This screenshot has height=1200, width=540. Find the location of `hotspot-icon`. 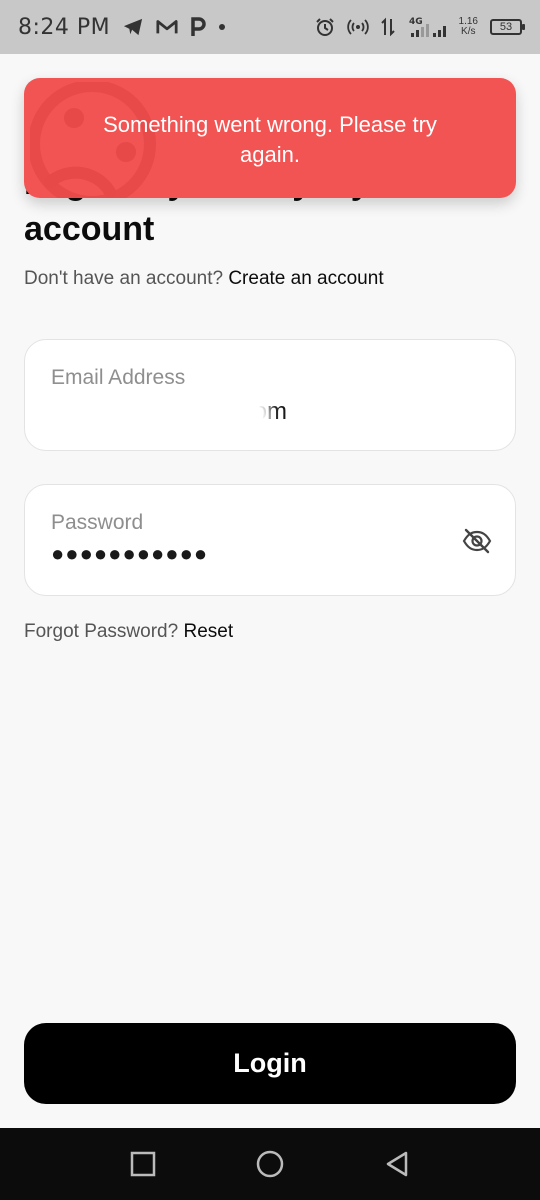

hotspot-icon is located at coordinates (357, 27).